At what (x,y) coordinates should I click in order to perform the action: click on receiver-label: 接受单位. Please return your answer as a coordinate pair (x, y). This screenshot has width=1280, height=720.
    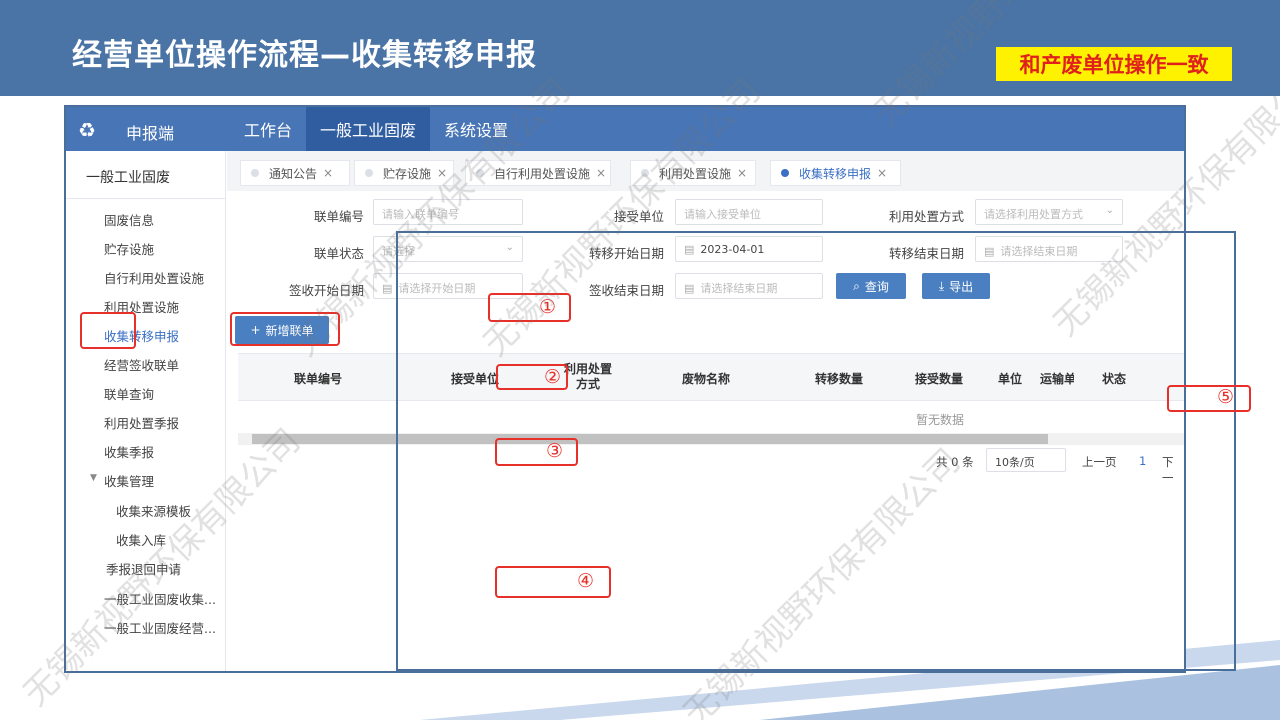
    Looking at the image, I should click on (638, 216).